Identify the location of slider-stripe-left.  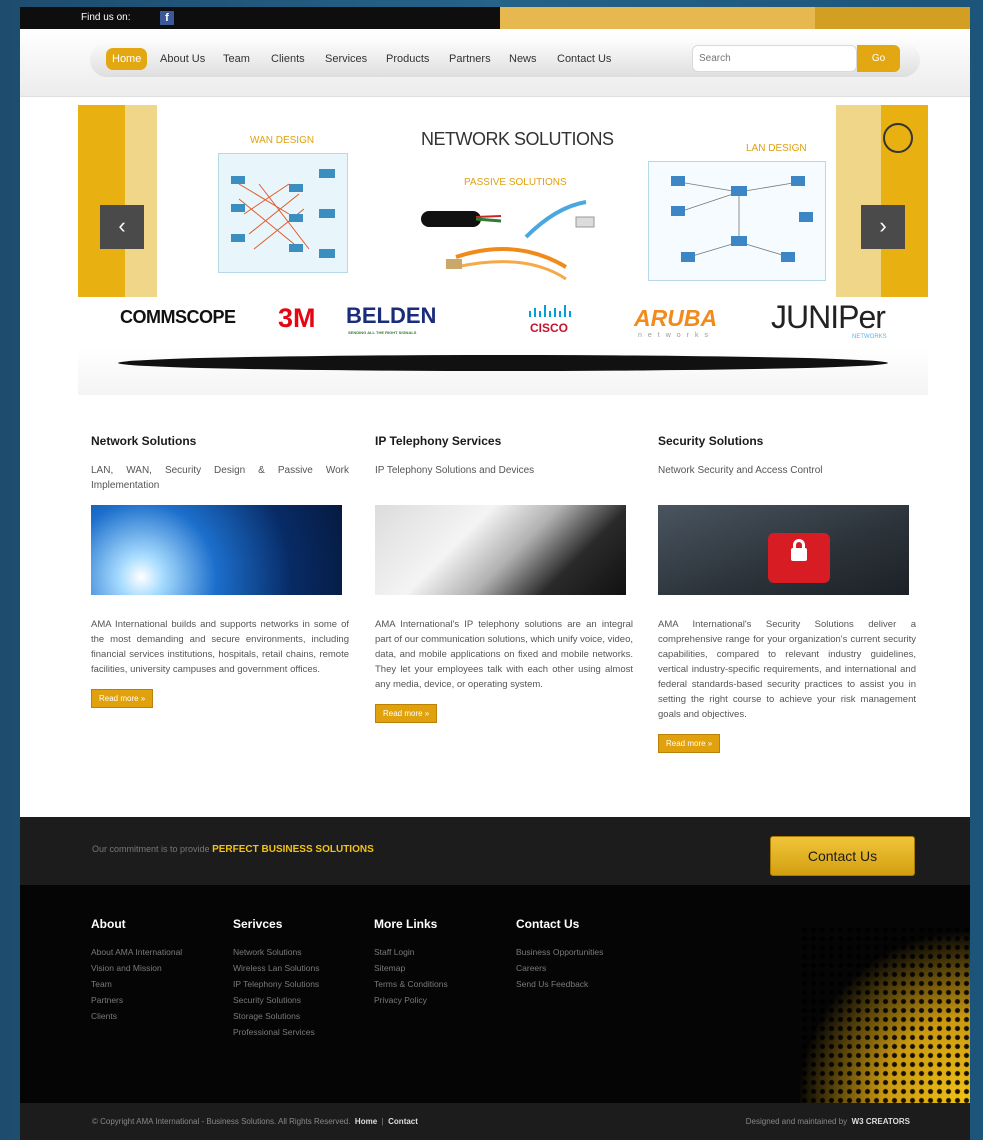
(101, 201).